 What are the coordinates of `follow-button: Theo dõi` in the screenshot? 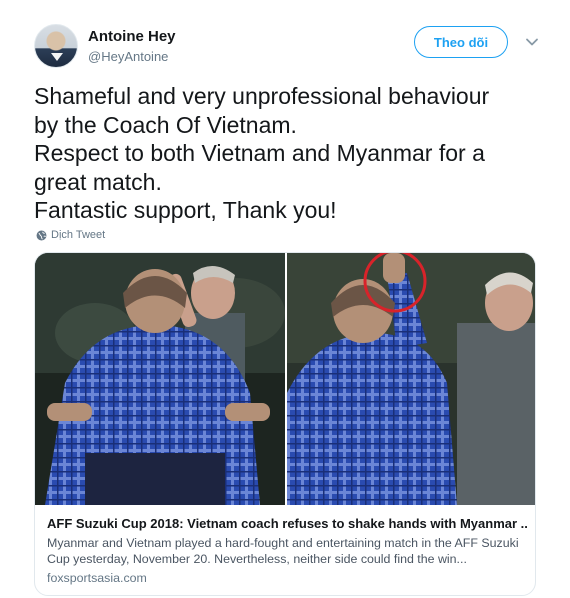 It's located at (461, 42).